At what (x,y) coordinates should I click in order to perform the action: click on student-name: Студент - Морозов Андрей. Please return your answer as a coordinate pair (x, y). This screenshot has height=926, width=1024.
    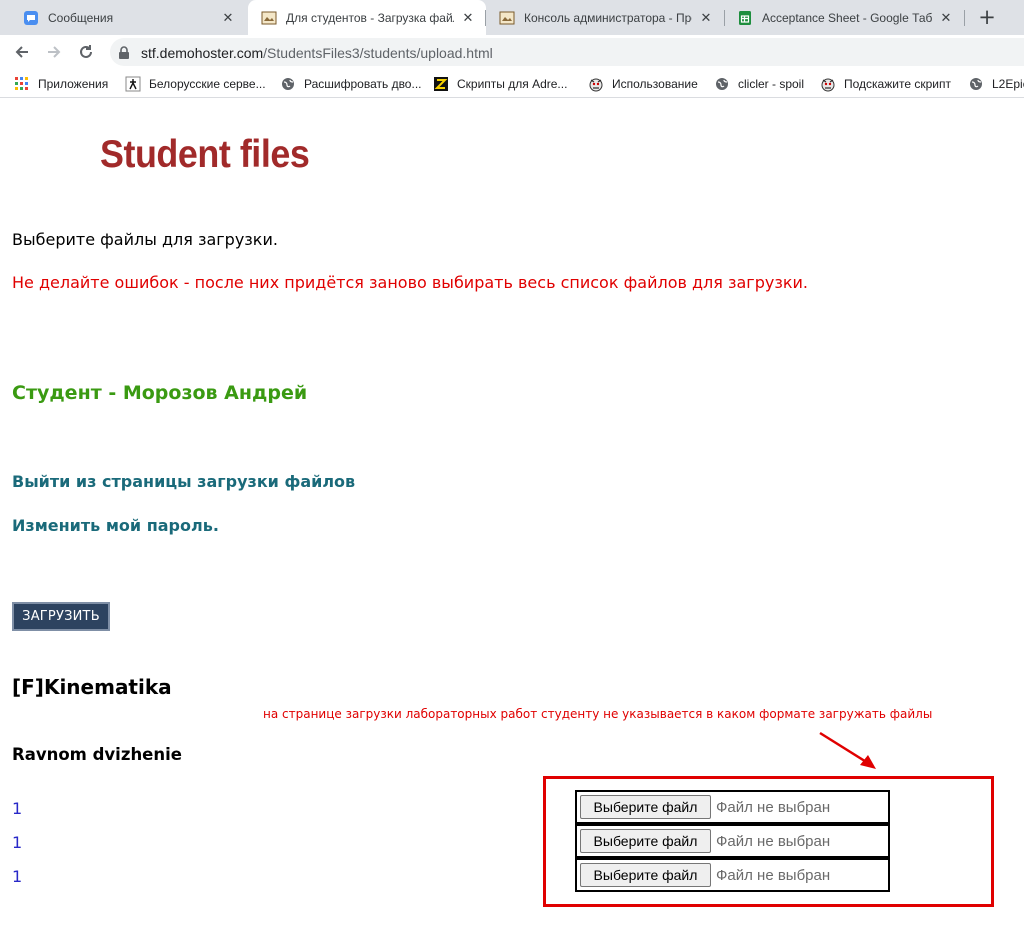
    Looking at the image, I should click on (160, 393).